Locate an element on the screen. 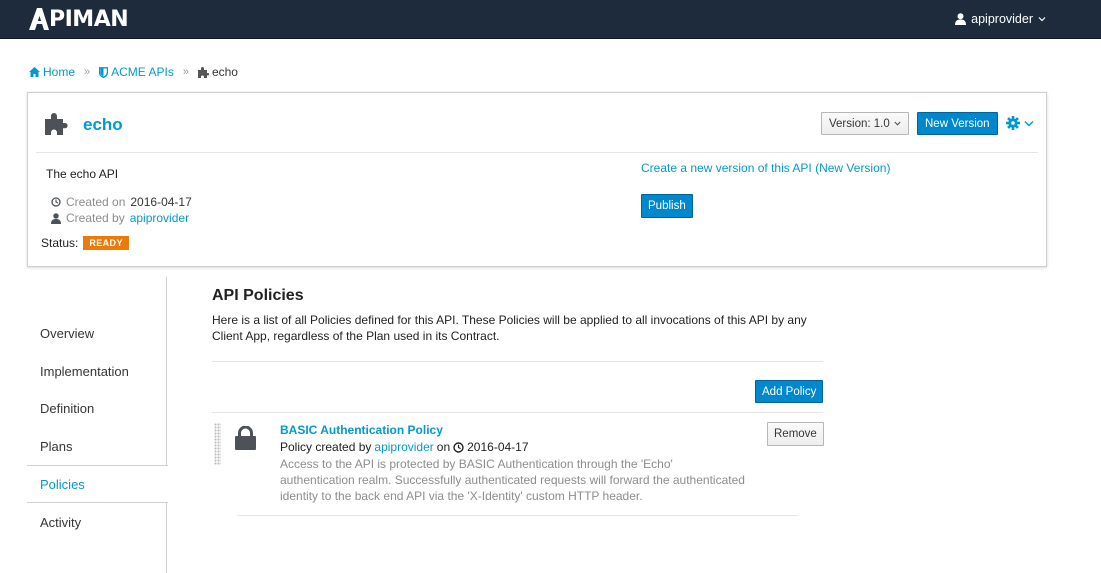  breadcrumb-current: echo is located at coordinates (217, 72).